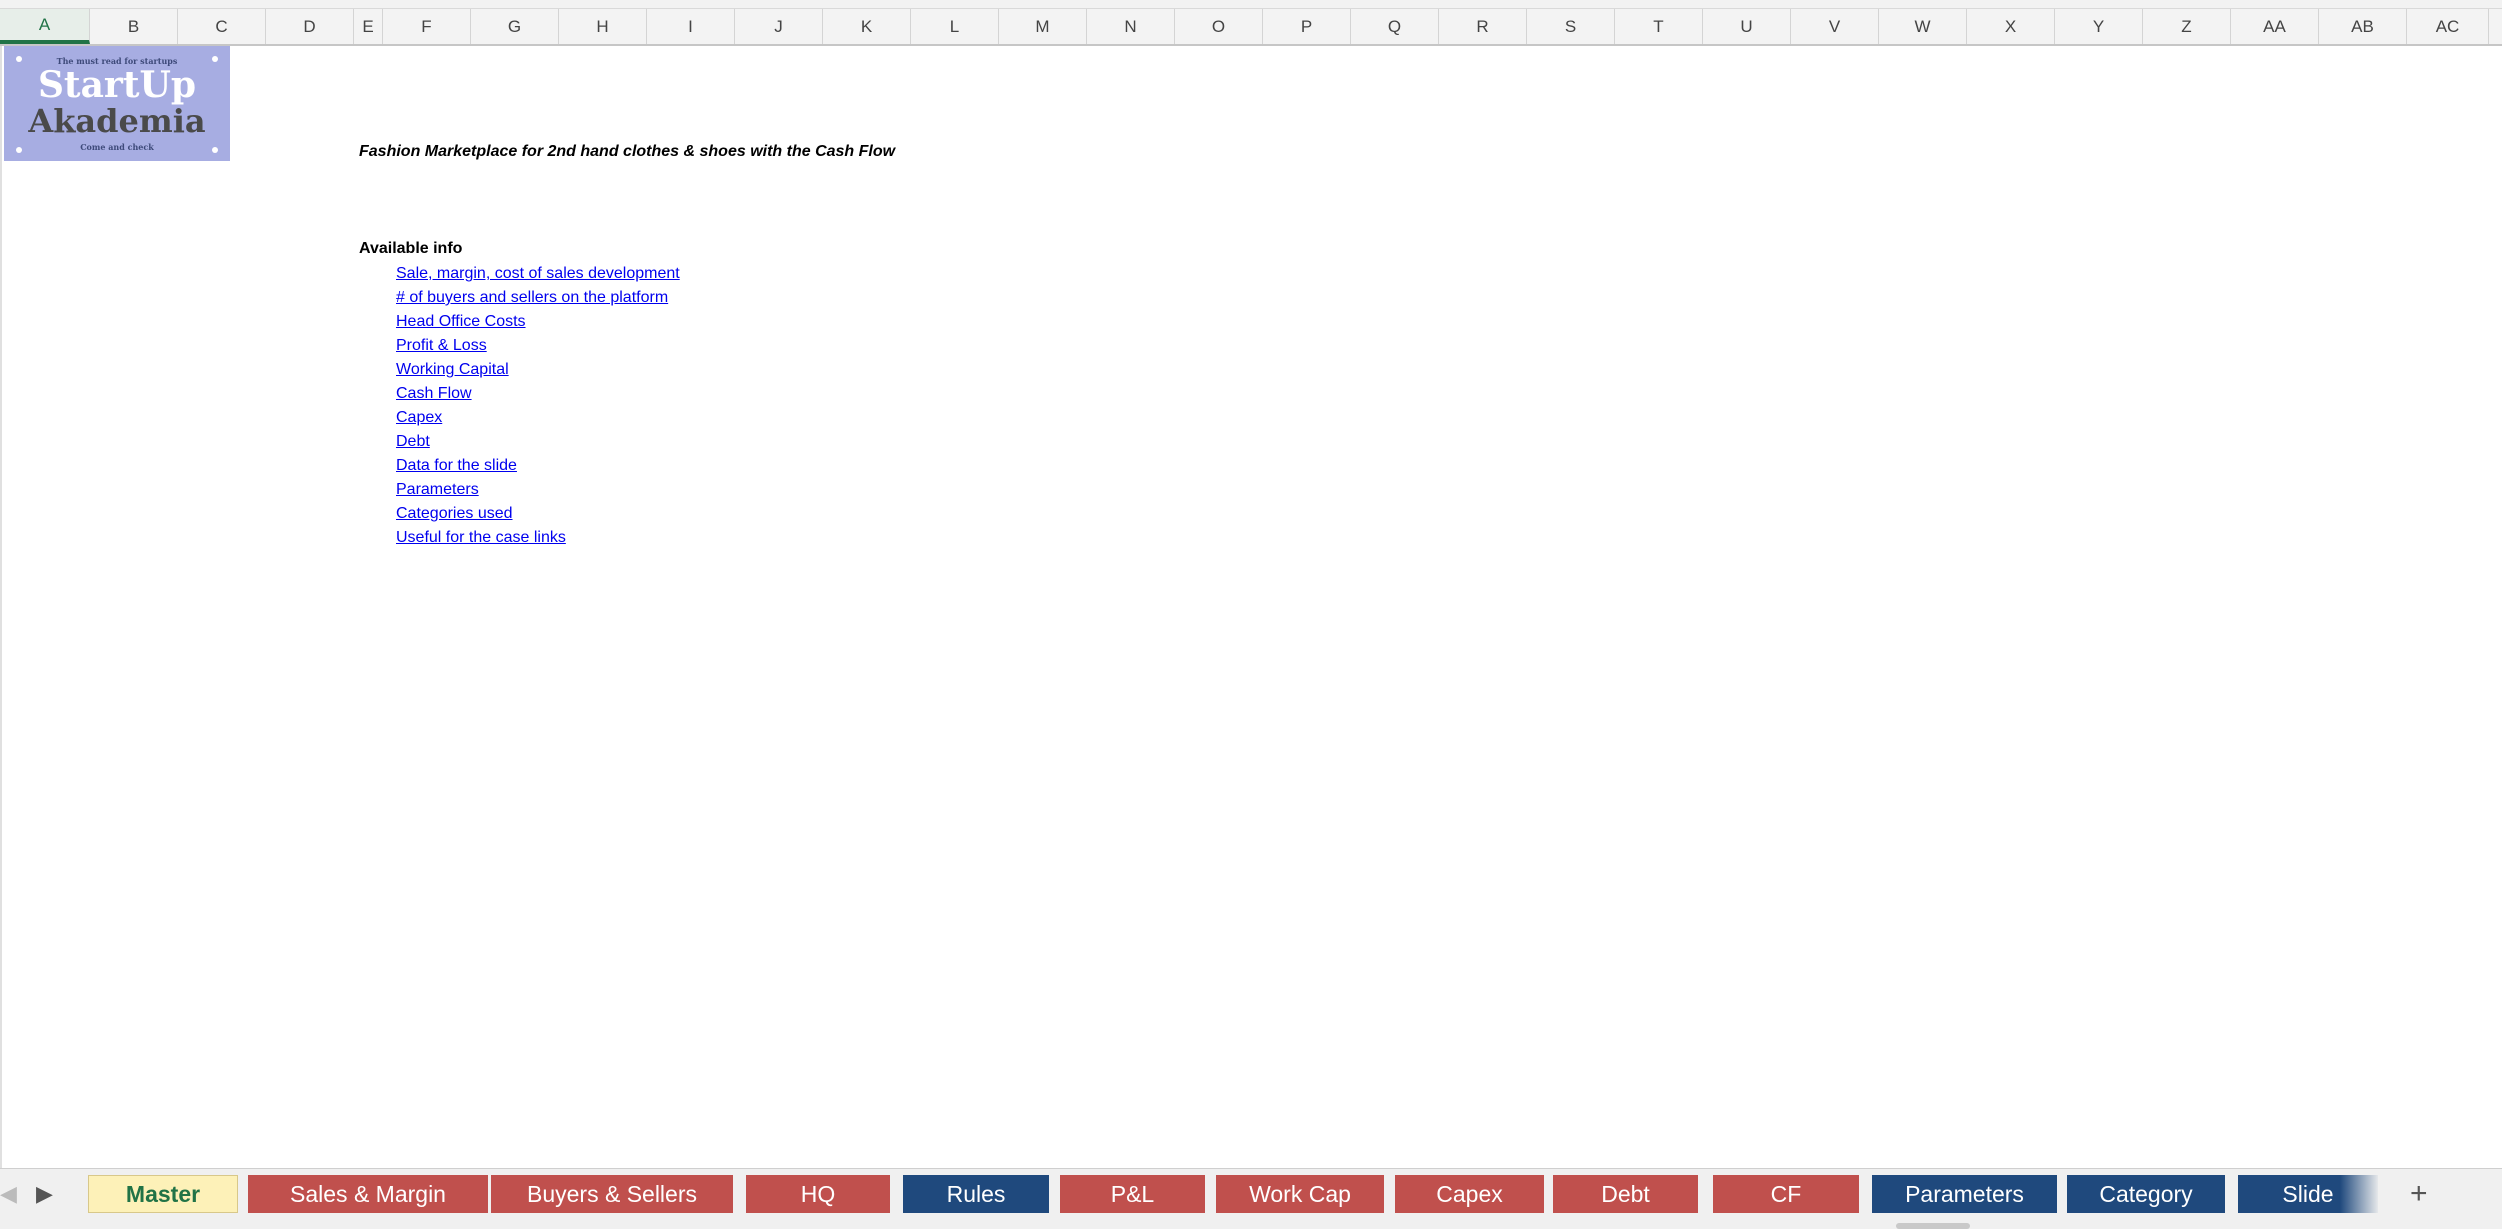 Image resolution: width=2502 pixels, height=1229 pixels. Describe the element at coordinates (1923, 26) in the screenshot. I see `column-header-w: W` at that location.